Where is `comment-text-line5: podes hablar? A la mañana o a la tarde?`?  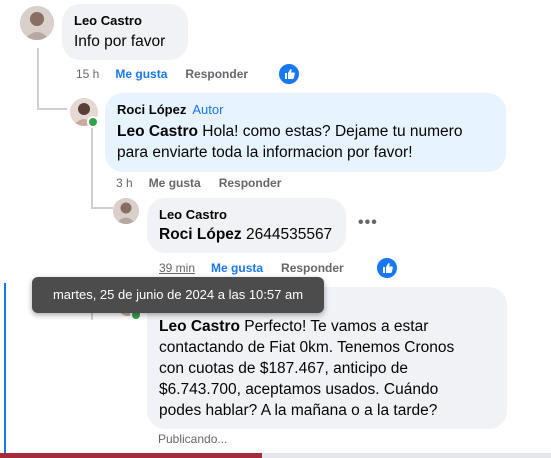 comment-text-line5: podes hablar? A la mañana o a la tarde? is located at coordinates (298, 410).